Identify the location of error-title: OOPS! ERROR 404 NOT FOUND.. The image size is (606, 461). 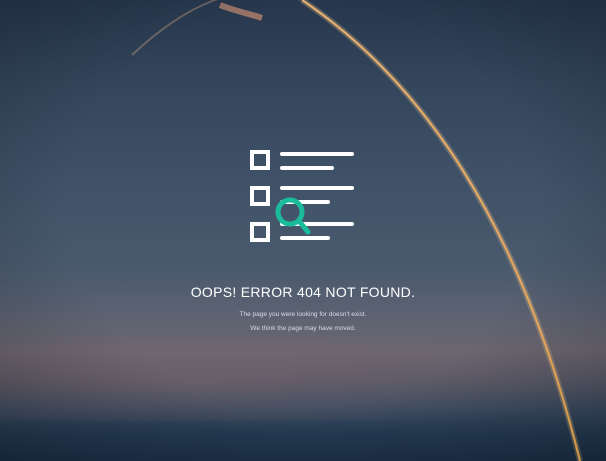
(303, 292).